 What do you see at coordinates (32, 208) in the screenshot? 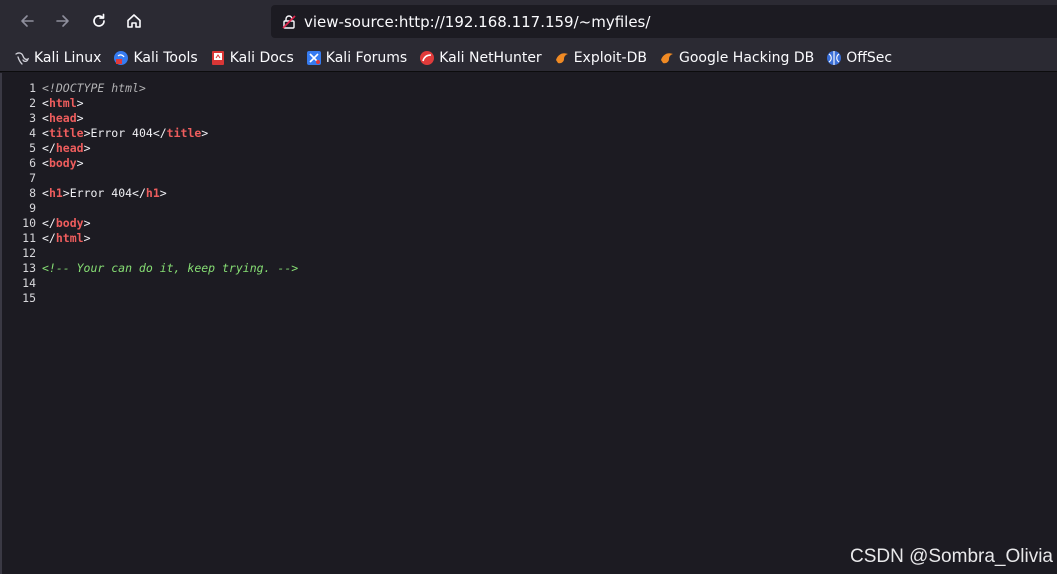
I see `source-line: 9` at bounding box center [32, 208].